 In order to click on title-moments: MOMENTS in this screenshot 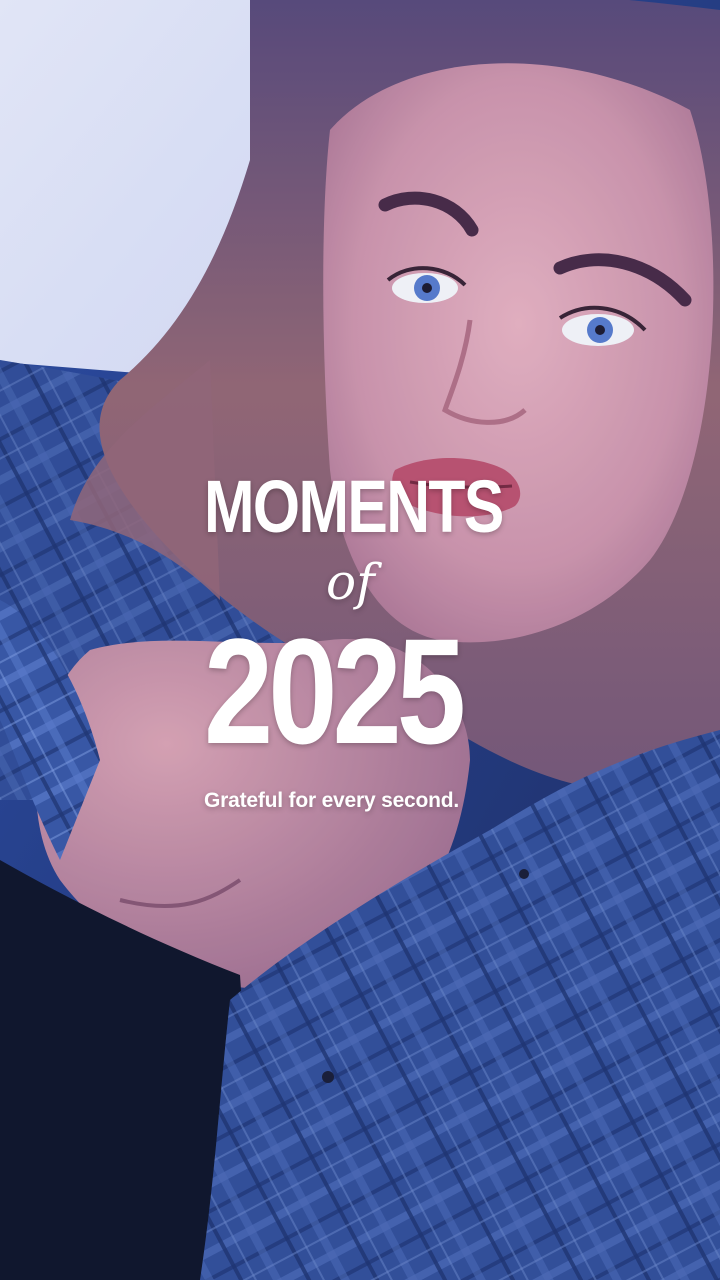, I will do `click(354, 506)`.